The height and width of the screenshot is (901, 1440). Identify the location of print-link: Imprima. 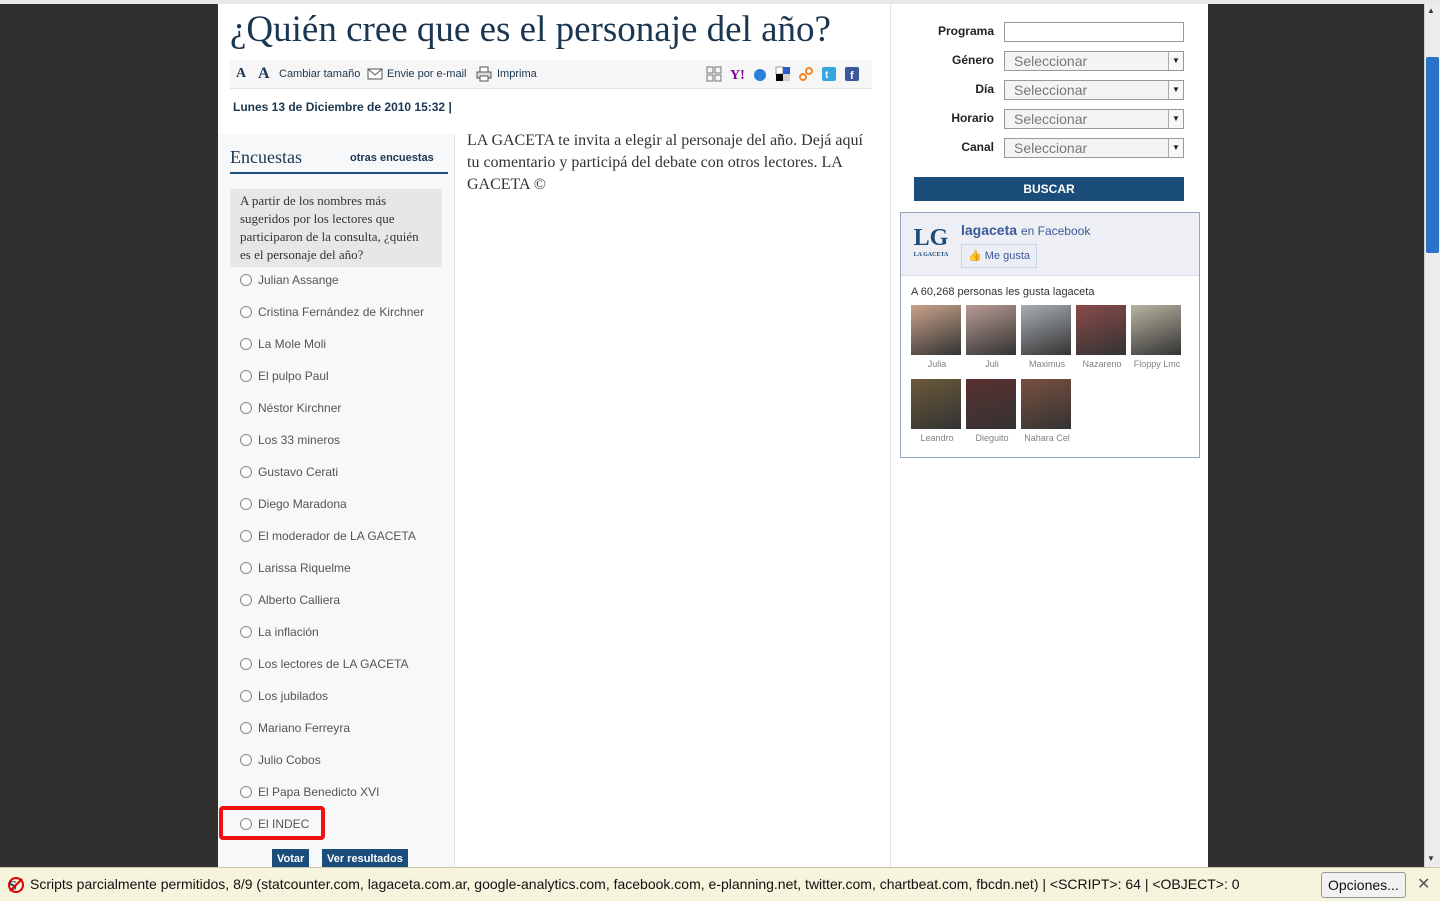
(517, 74).